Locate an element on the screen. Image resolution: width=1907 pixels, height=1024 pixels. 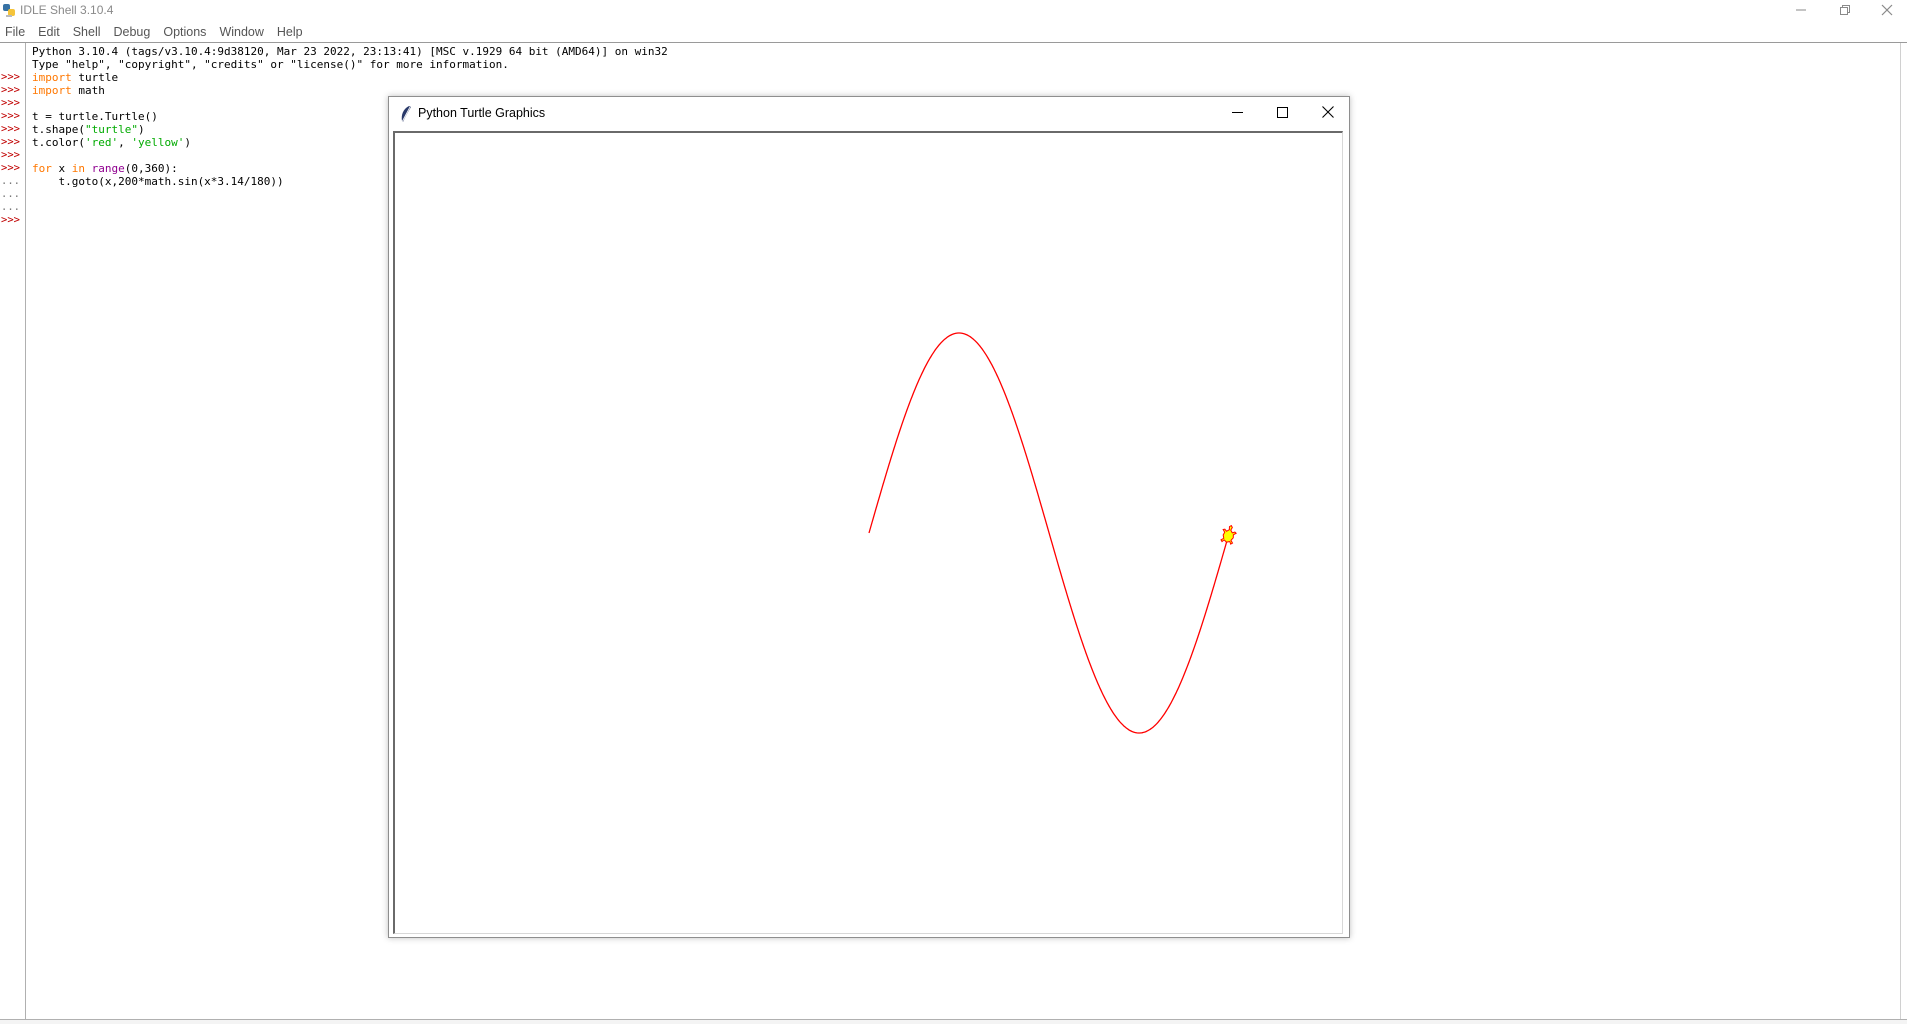
code-text: turtle is located at coordinates (95, 77).